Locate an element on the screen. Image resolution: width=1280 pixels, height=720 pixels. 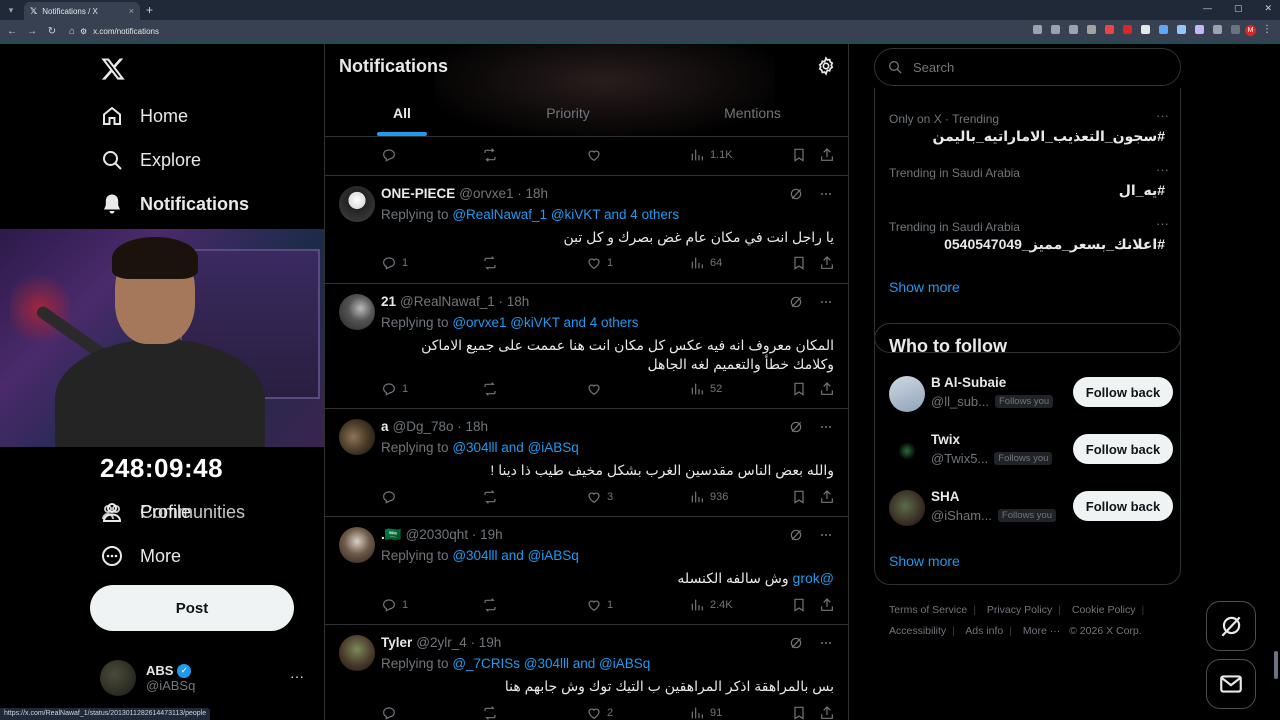
author-name: a is located at coordinates (385, 426).